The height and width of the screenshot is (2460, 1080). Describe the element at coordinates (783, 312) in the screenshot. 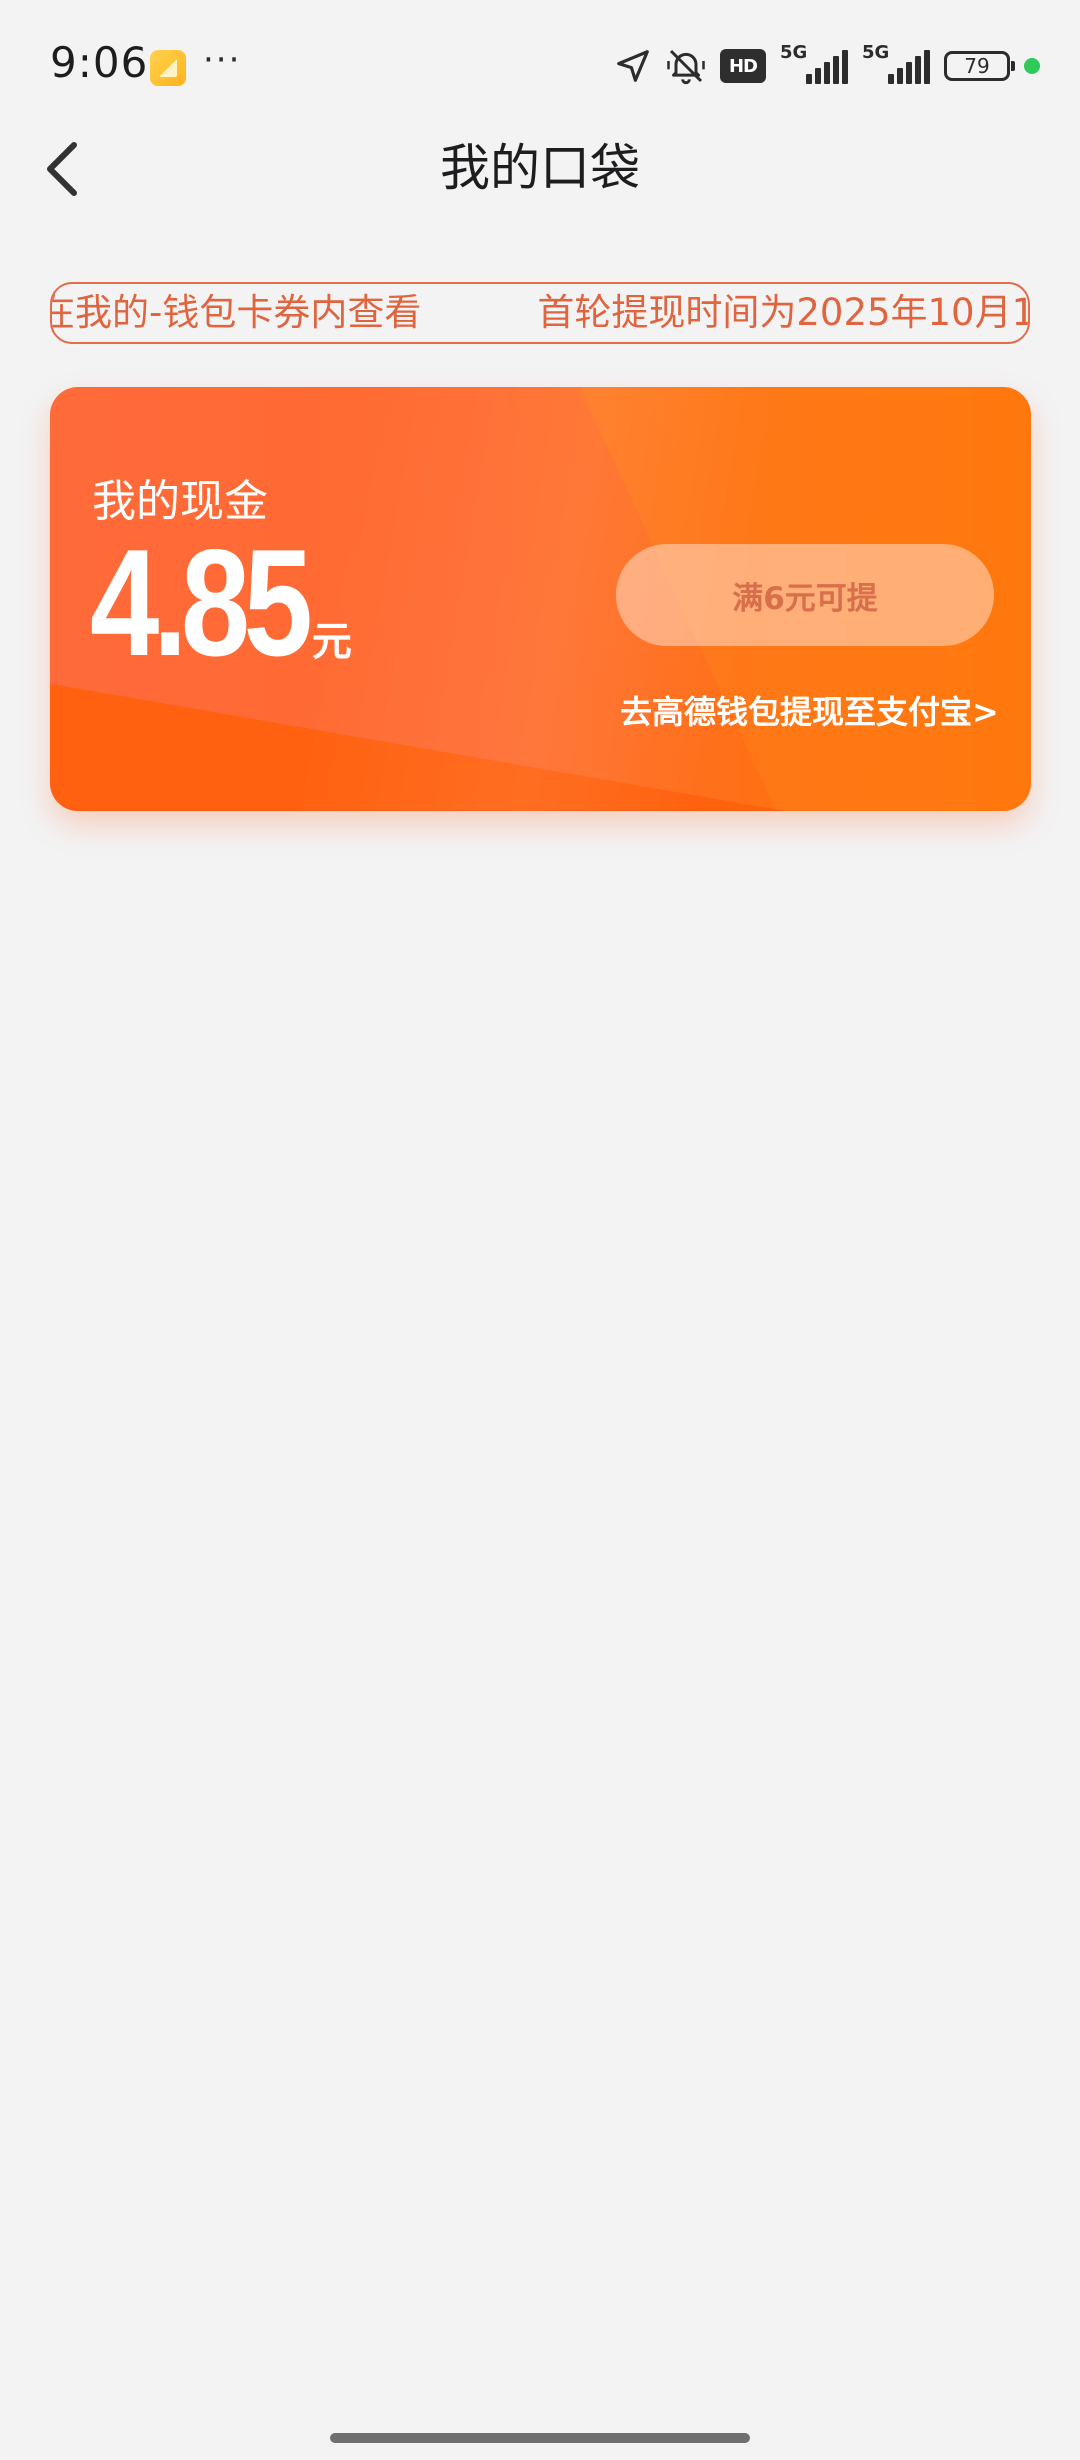

I see `notice-text: 首轮提现时间为2025年10月1` at that location.